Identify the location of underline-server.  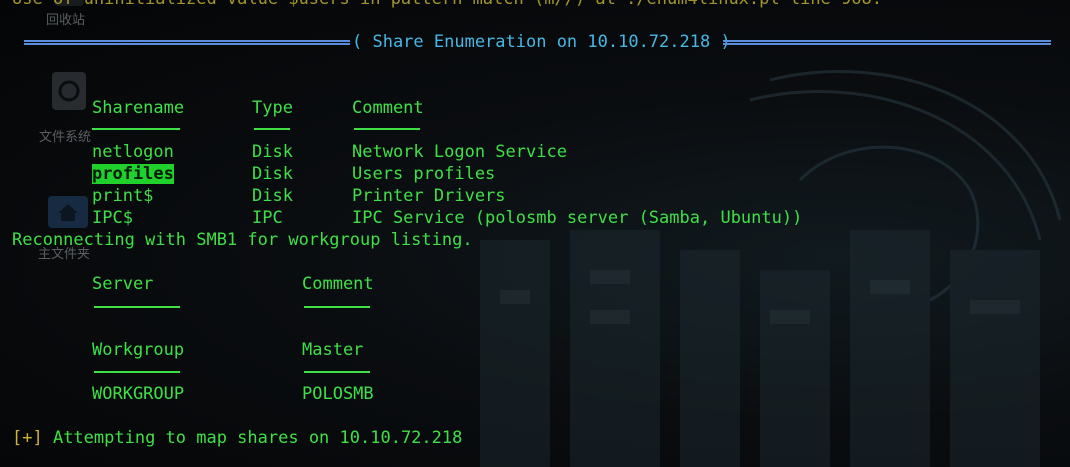
(137, 307).